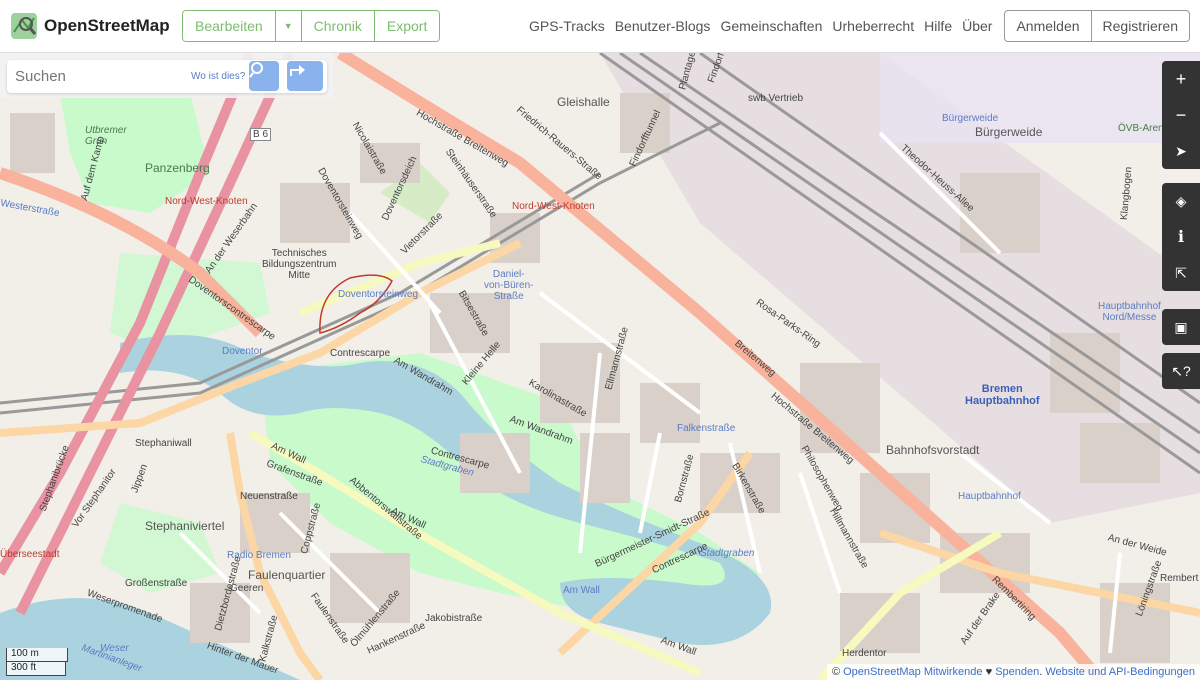  I want to click on caret-down-icon: ▼, so click(288, 26).